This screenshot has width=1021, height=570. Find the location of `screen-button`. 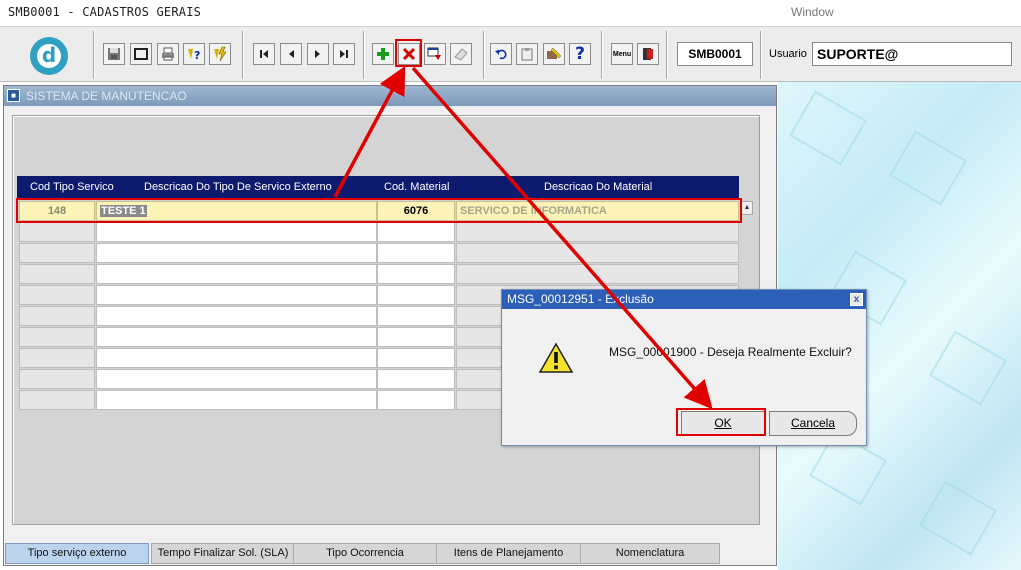

screen-button is located at coordinates (141, 54).